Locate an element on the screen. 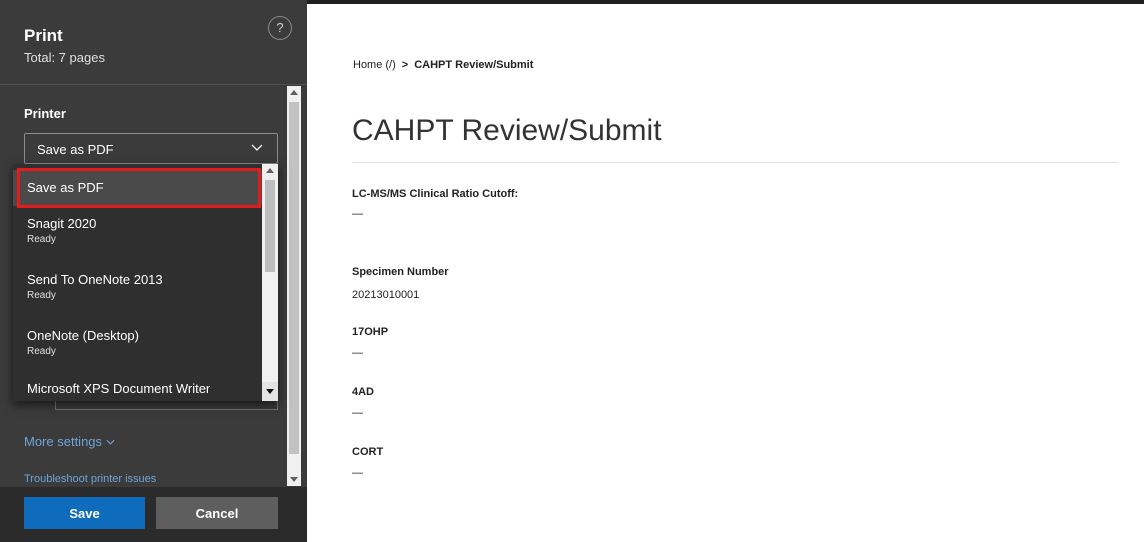  panel-scrollbar is located at coordinates (294, 286).